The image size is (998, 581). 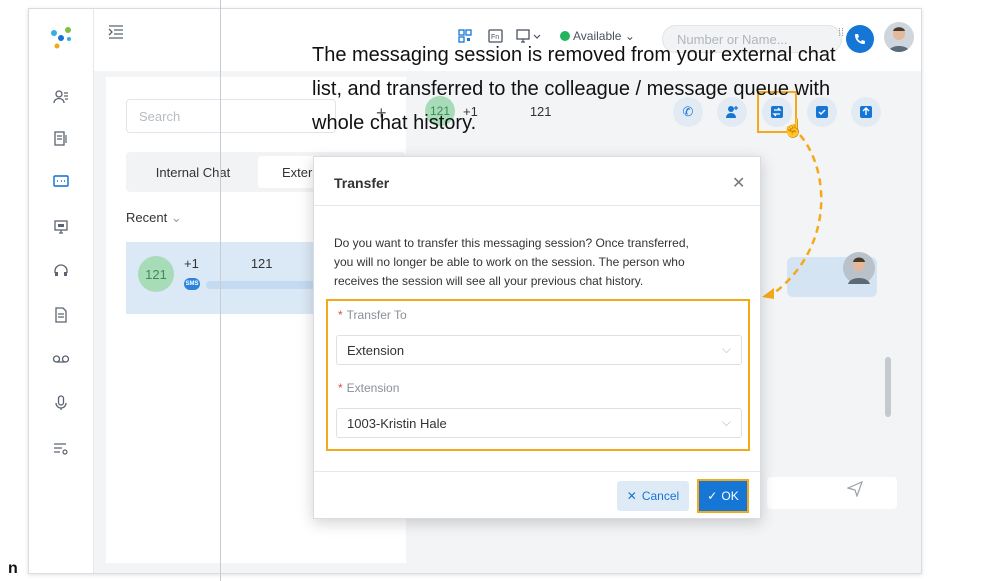 I want to click on transfer-to-label-text: Transfer To, so click(x=376, y=315).